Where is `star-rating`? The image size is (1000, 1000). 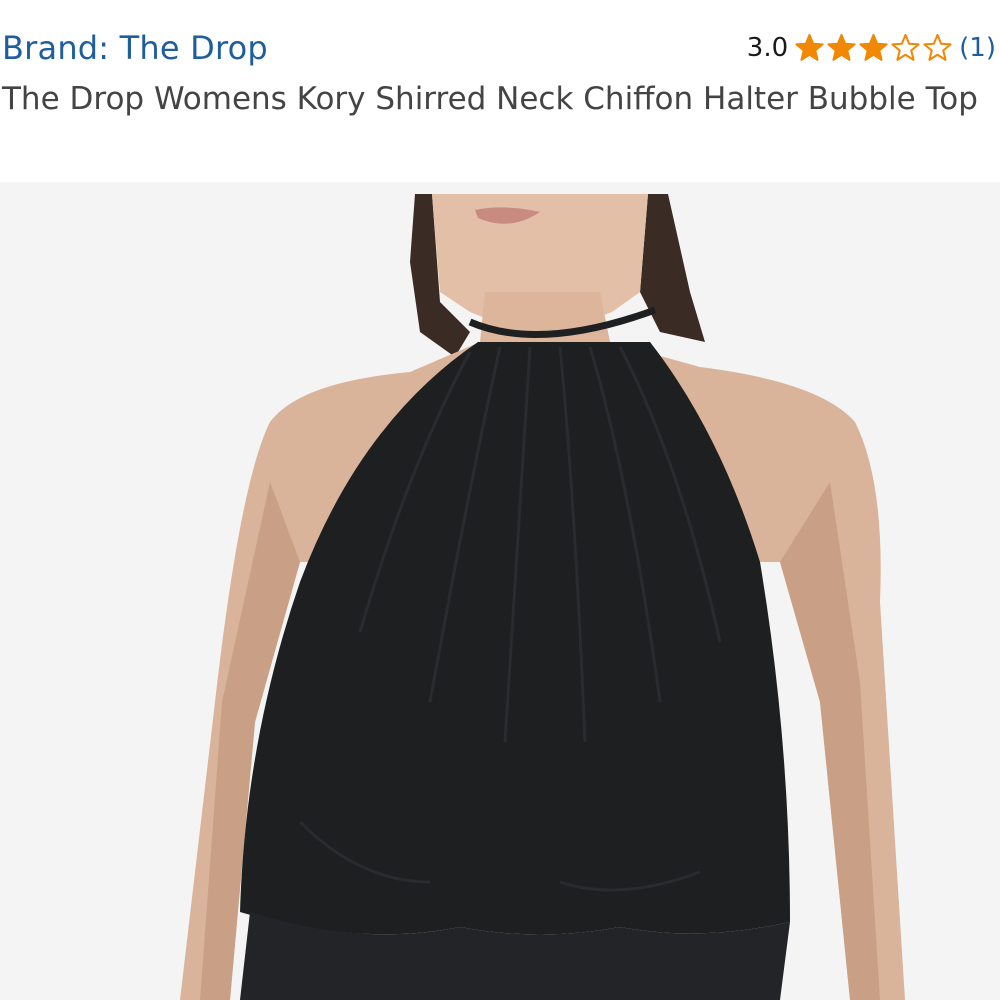 star-rating is located at coordinates (873, 48).